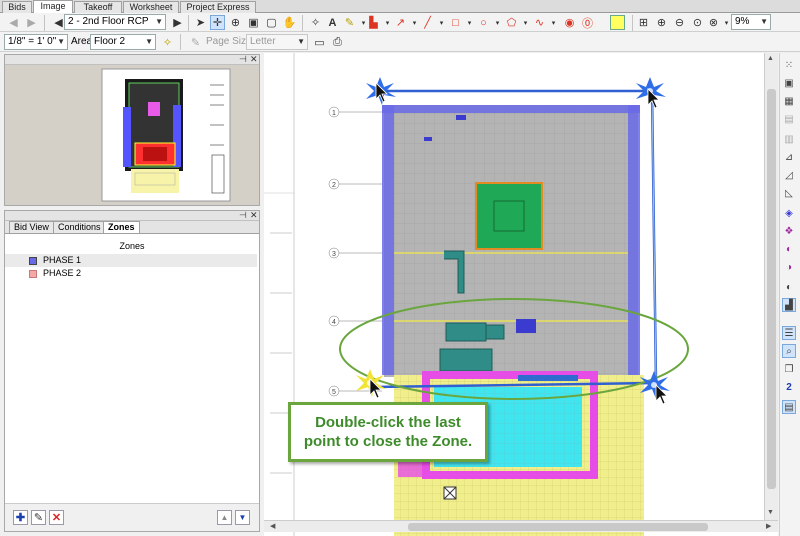  What do you see at coordinates (53, 7) in the screenshot?
I see `tab-image: Image` at bounding box center [53, 7].